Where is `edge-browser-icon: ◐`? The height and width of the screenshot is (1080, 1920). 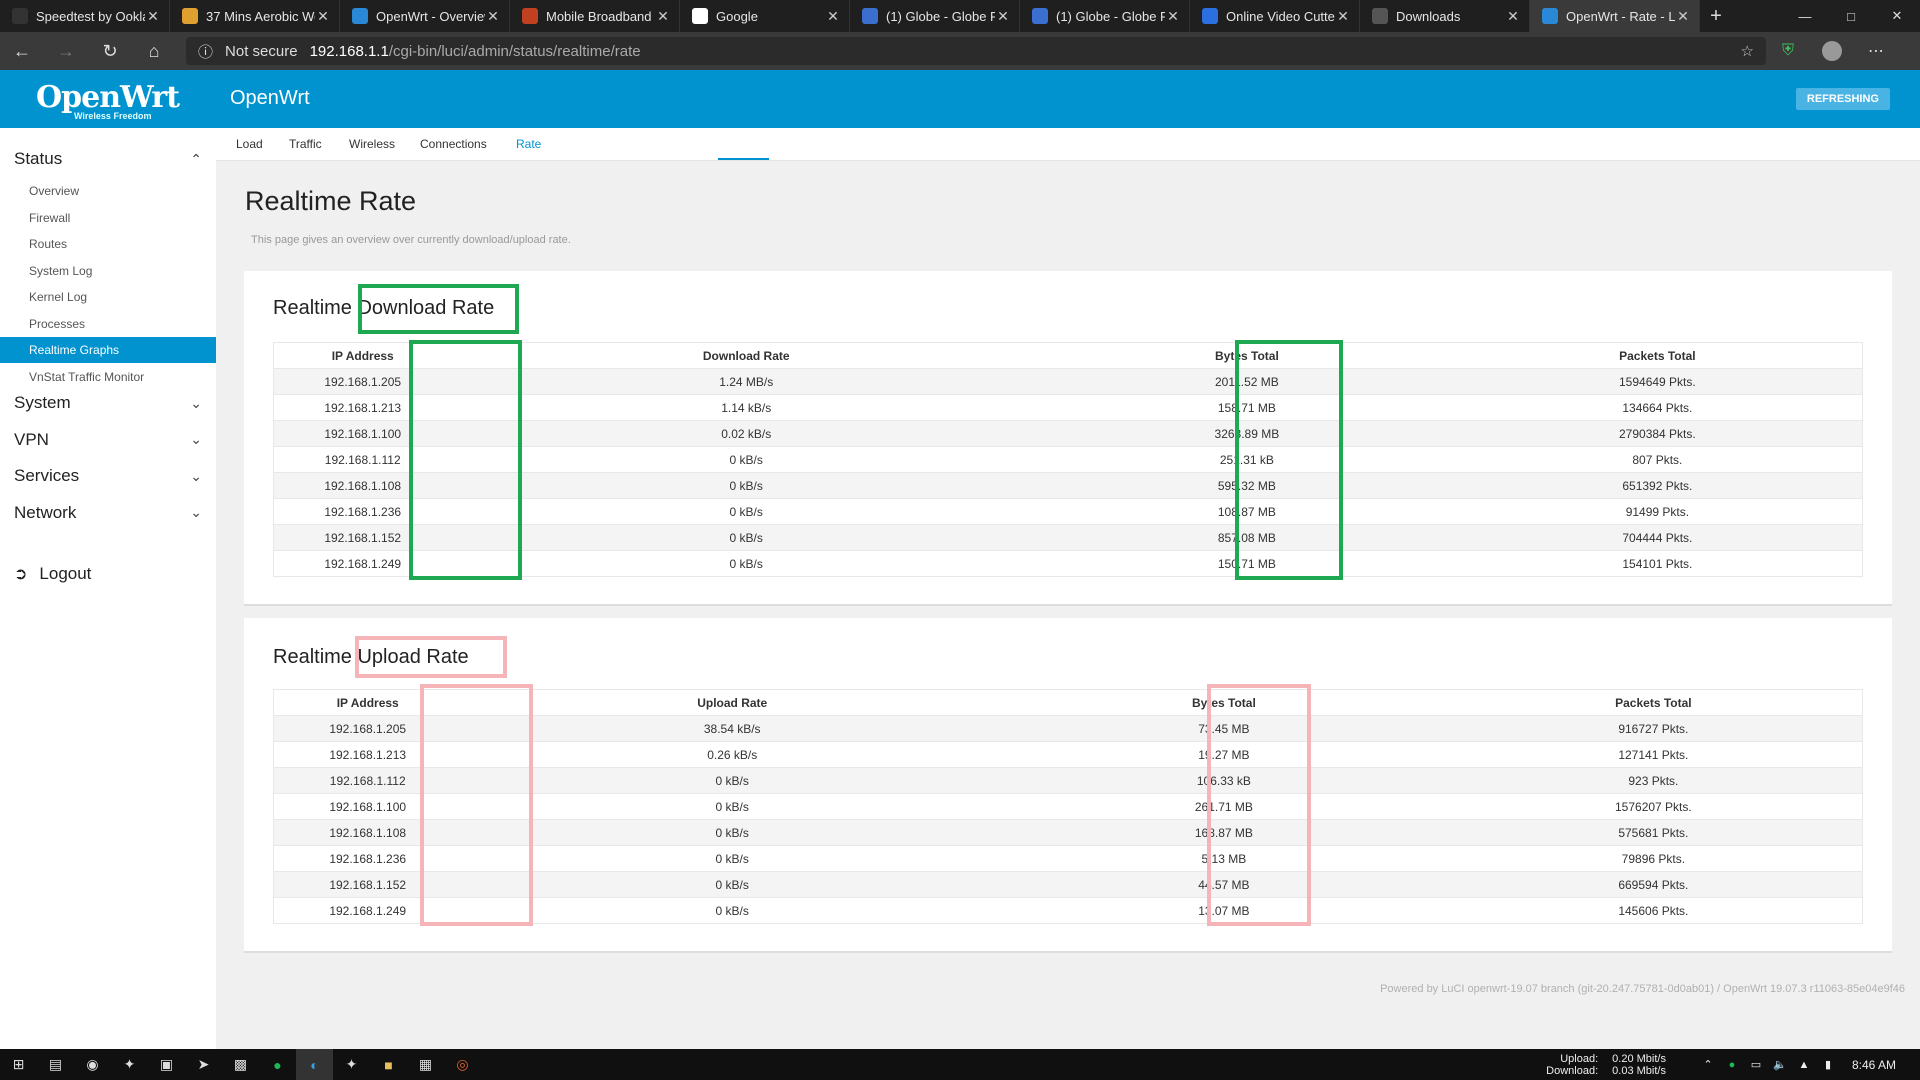
edge-browser-icon: ◐ is located at coordinates (314, 1064).